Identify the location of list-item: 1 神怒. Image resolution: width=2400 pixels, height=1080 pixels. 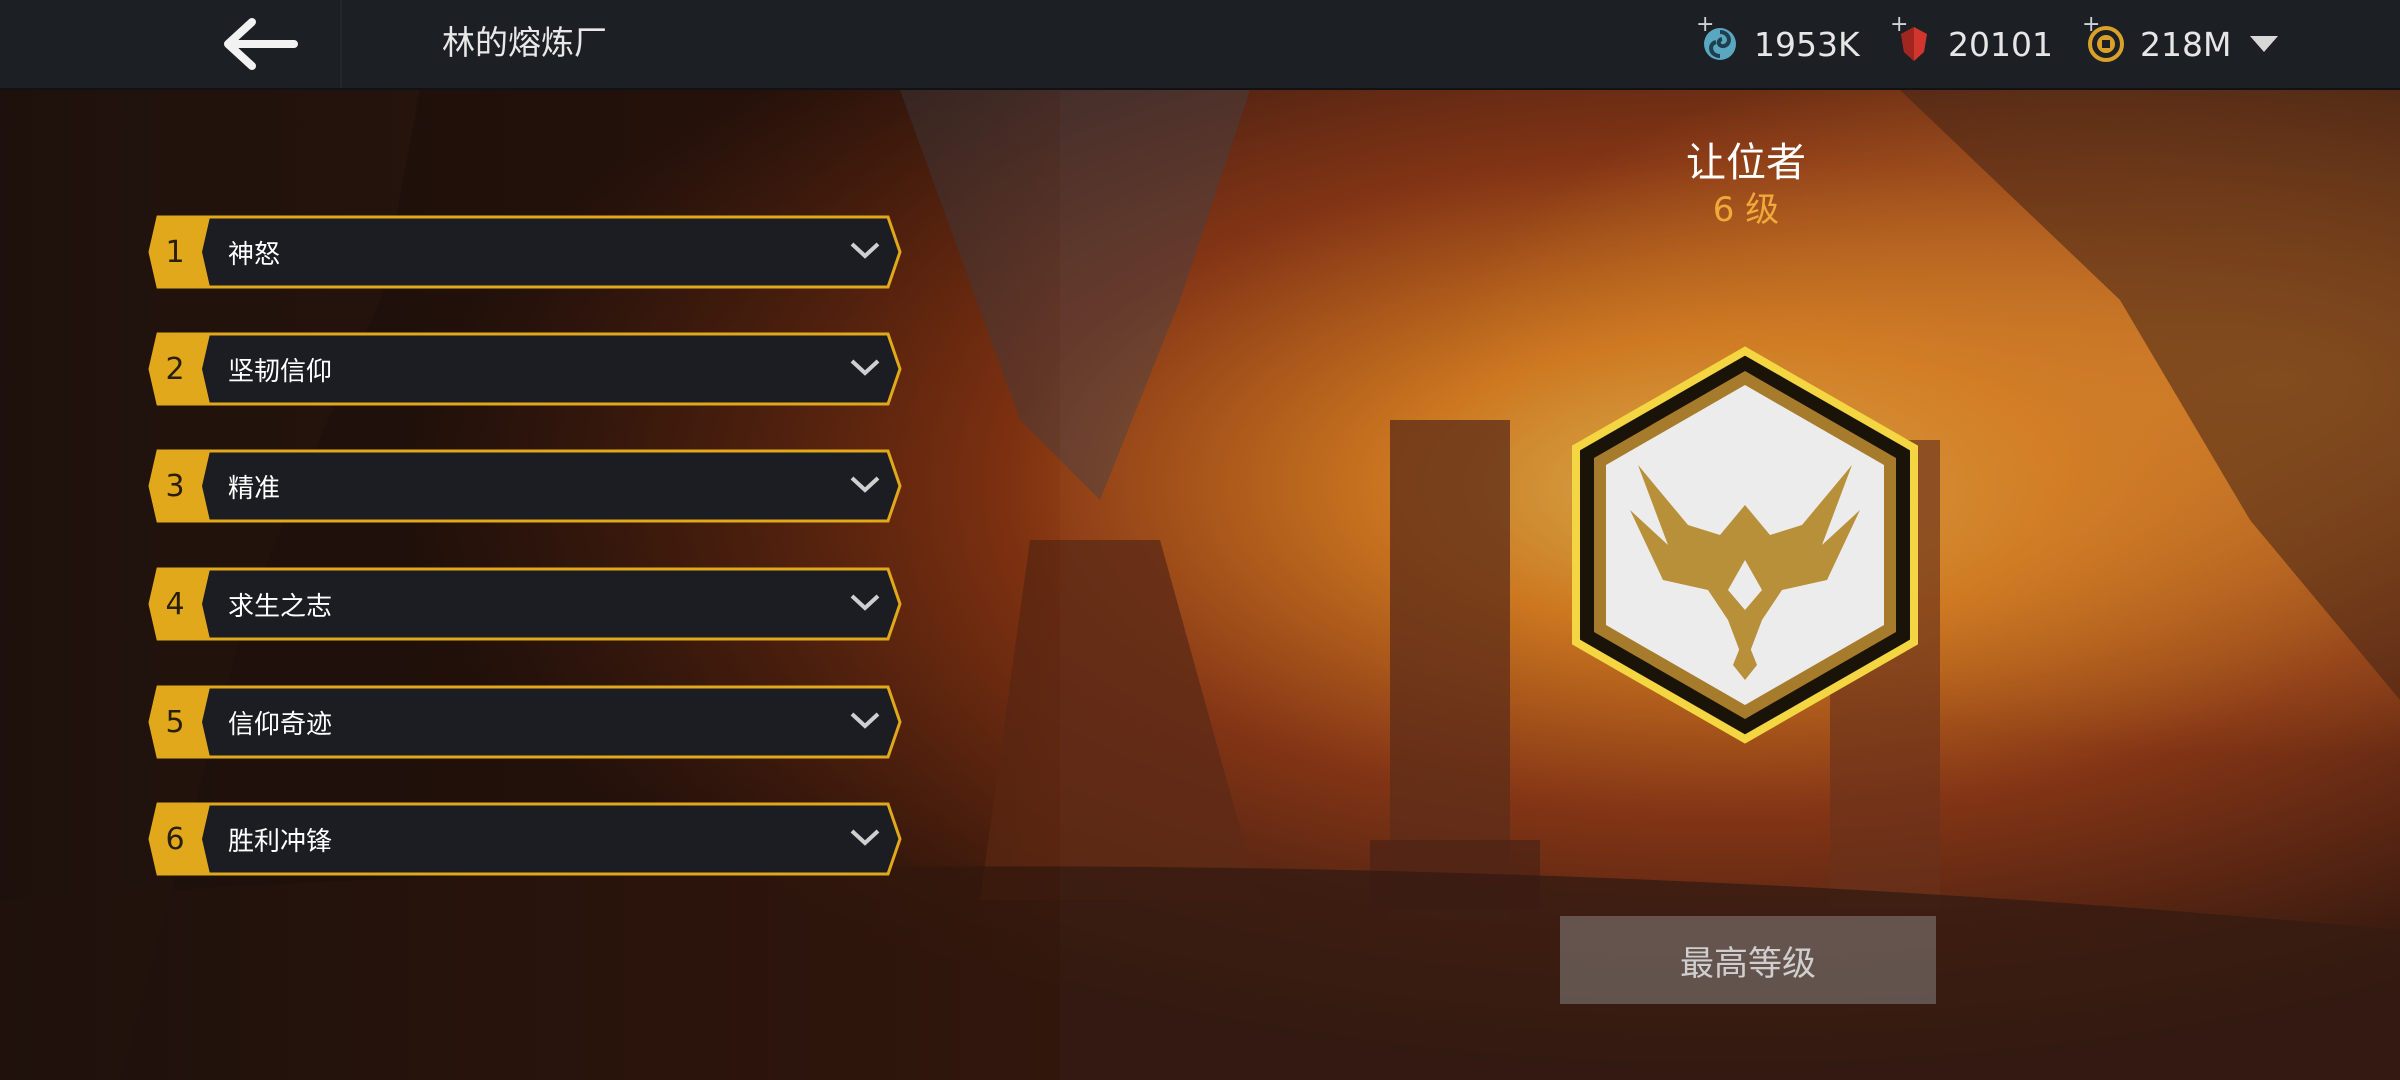
(526, 252).